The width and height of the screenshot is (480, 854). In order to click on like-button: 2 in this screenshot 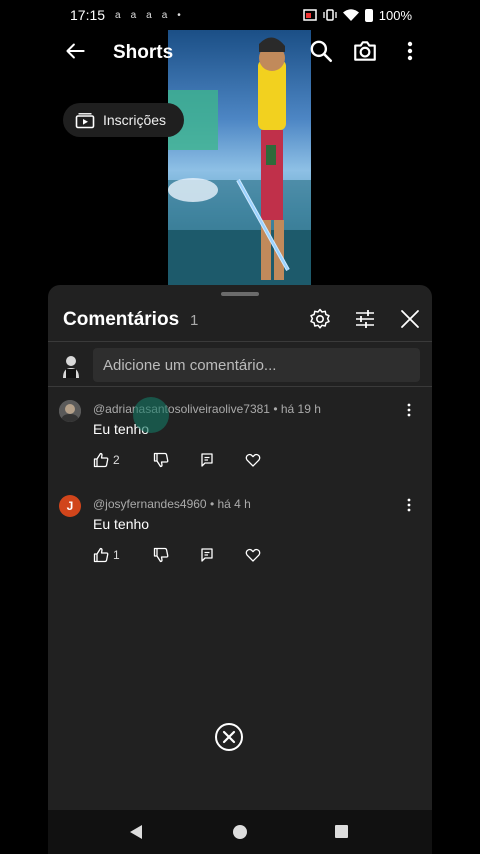, I will do `click(123, 460)`.